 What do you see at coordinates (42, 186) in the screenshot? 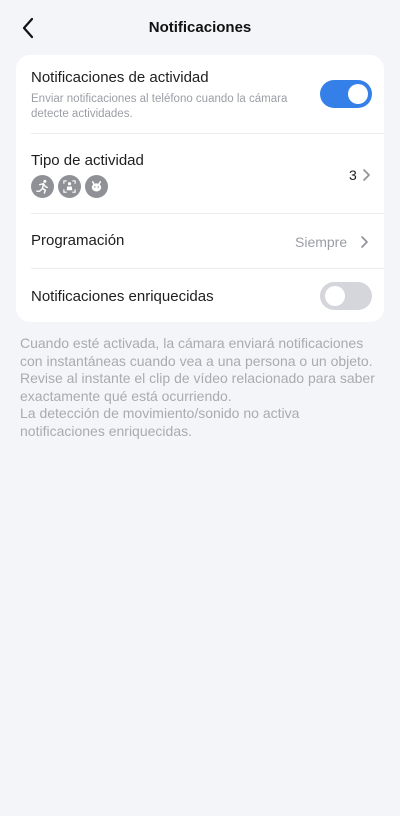
I see `motion-icon` at bounding box center [42, 186].